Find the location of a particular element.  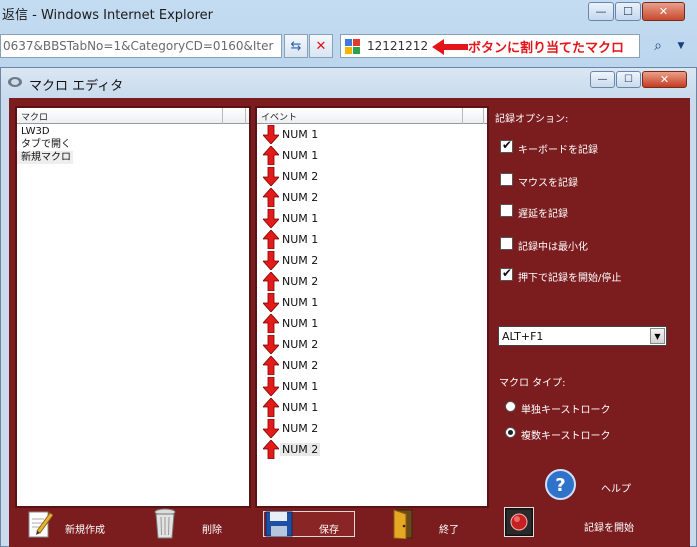

single-keystroke-radio is located at coordinates (510, 406).